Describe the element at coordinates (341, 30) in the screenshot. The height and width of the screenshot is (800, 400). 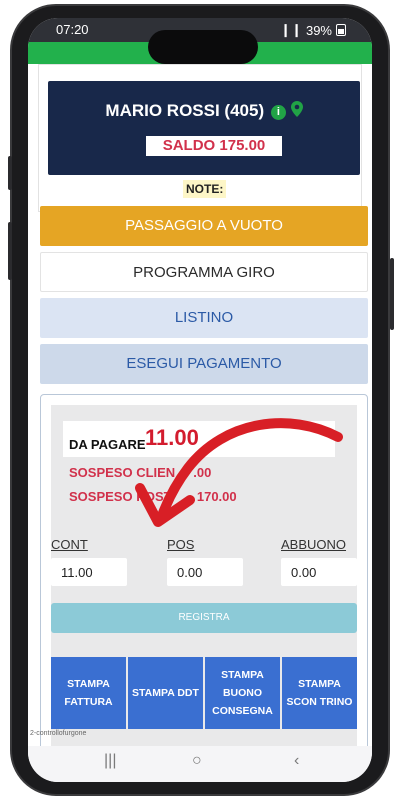
I see `battery-icon` at that location.